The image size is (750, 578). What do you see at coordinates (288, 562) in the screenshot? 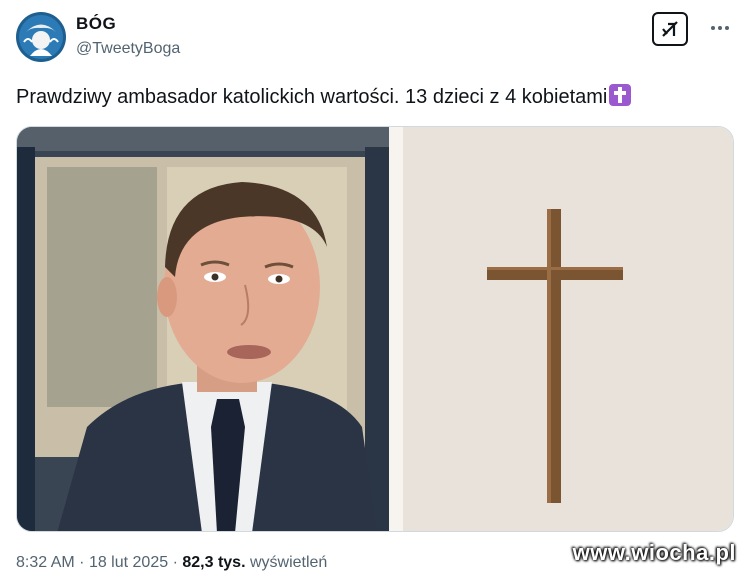
I see `views-label: wyświetleń` at bounding box center [288, 562].